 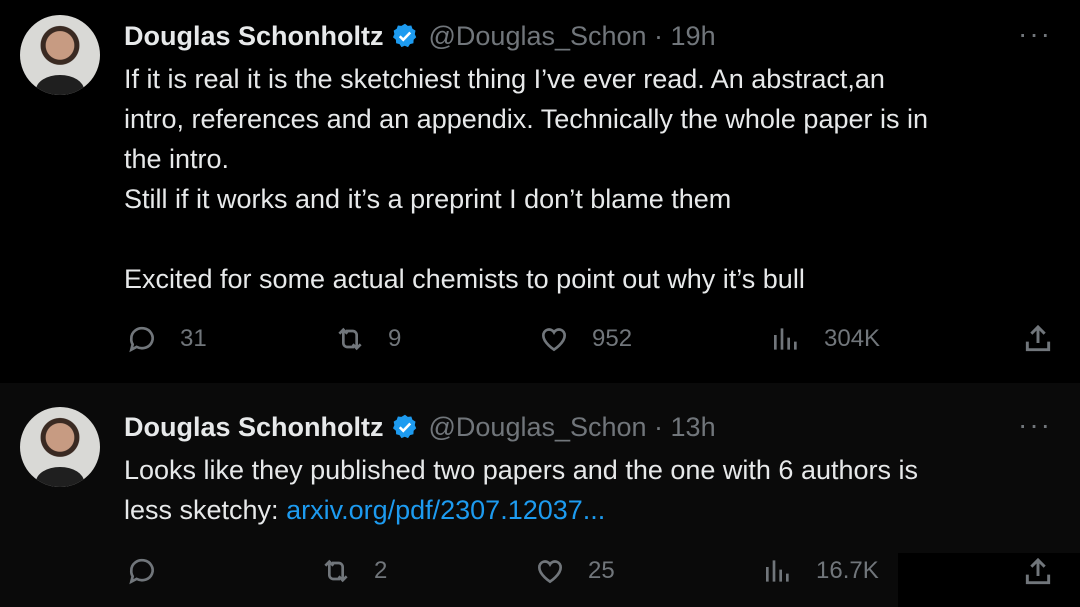 What do you see at coordinates (353, 571) in the screenshot?
I see `repost-button: 2` at bounding box center [353, 571].